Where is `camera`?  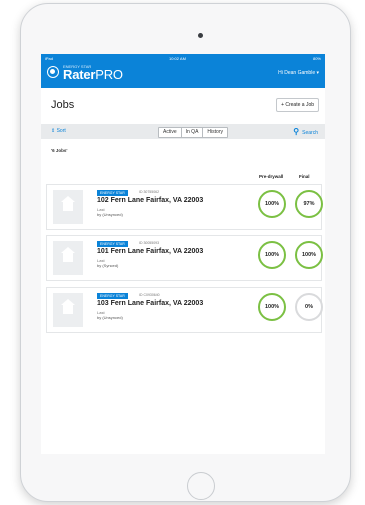
camera is located at coordinates (200, 35).